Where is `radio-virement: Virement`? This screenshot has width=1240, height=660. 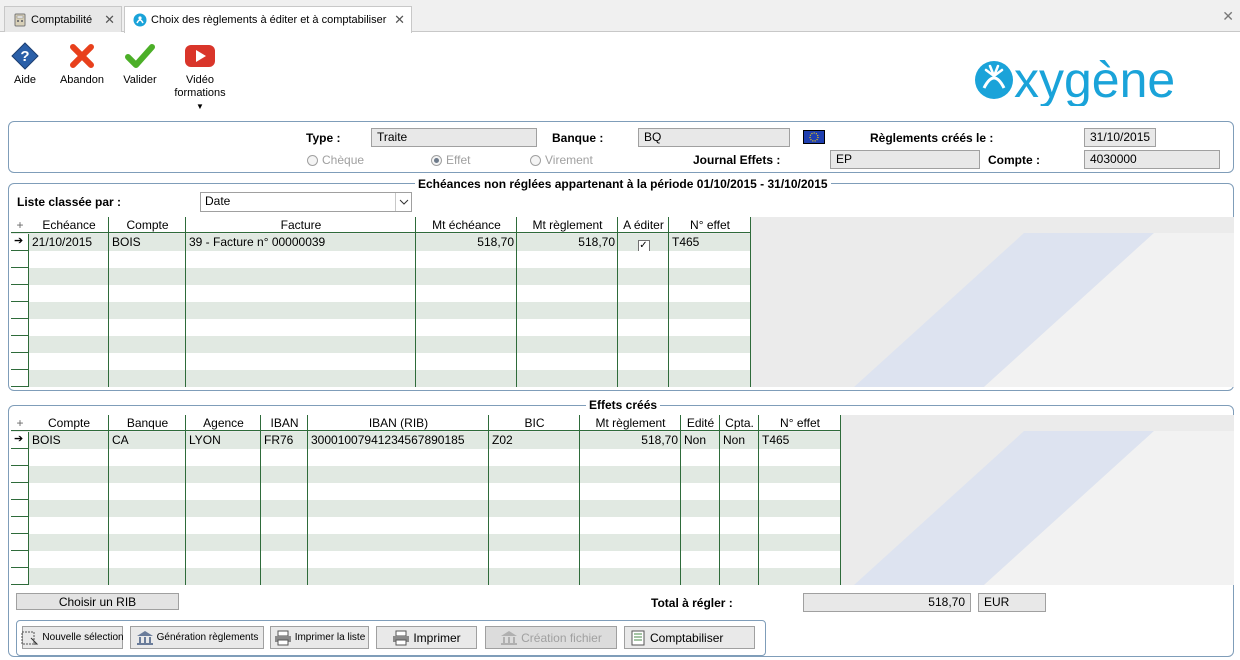
radio-virement: Virement is located at coordinates (561, 160).